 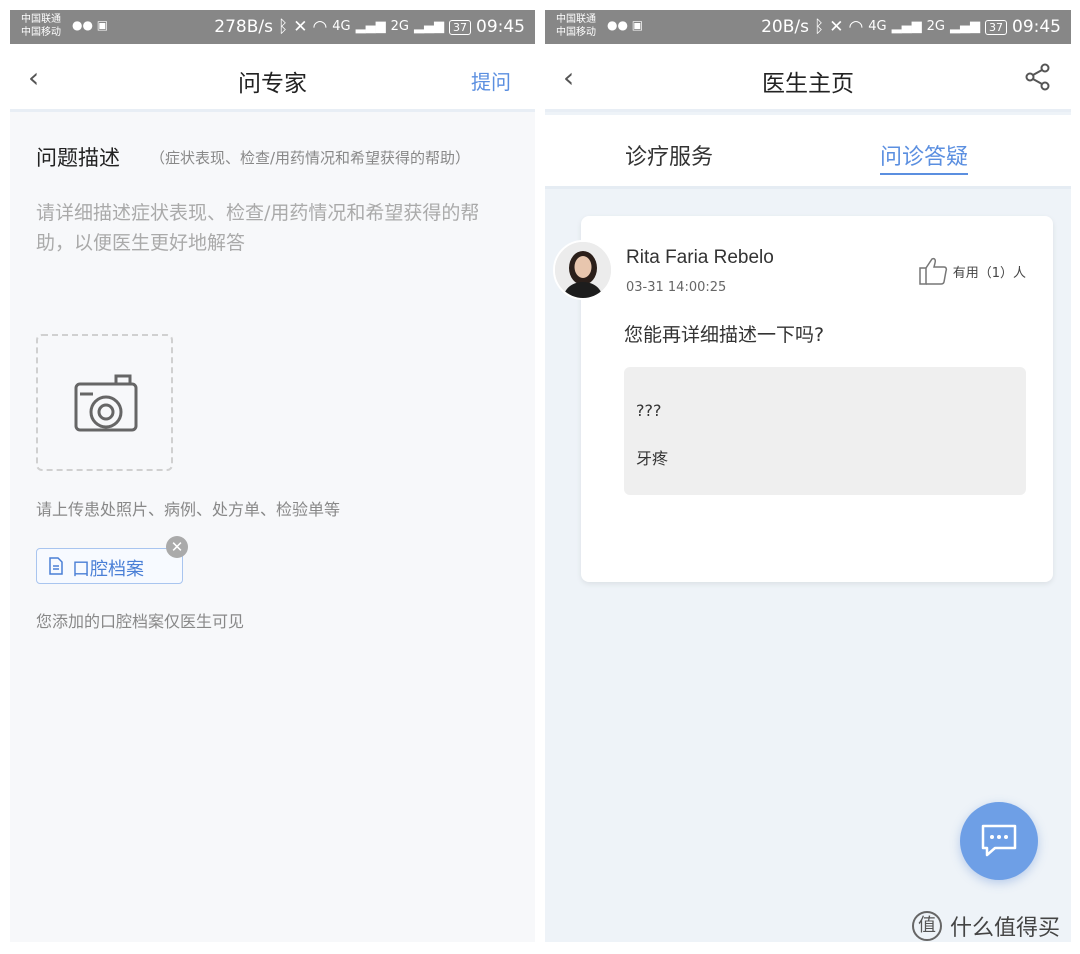 What do you see at coordinates (825, 431) in the screenshot?
I see `answer-box: ??? 牙疼` at bounding box center [825, 431].